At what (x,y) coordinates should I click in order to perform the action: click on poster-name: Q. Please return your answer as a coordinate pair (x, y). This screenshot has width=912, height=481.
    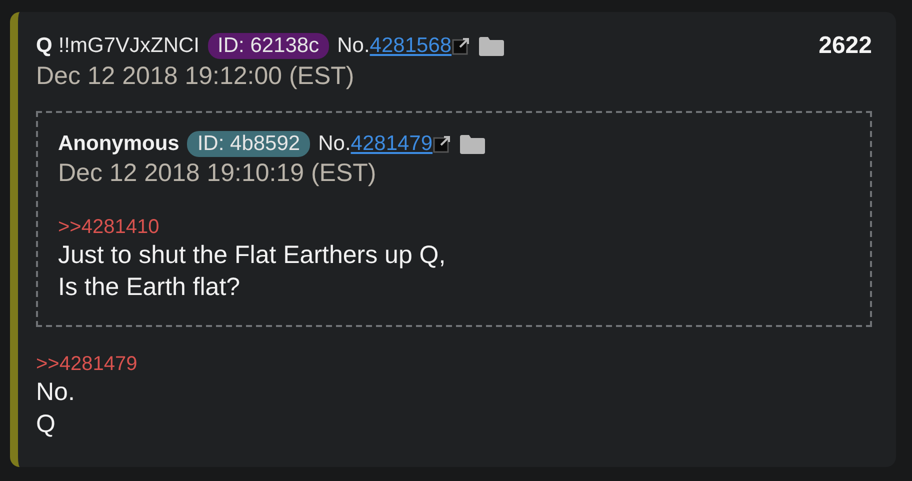
    Looking at the image, I should click on (44, 46).